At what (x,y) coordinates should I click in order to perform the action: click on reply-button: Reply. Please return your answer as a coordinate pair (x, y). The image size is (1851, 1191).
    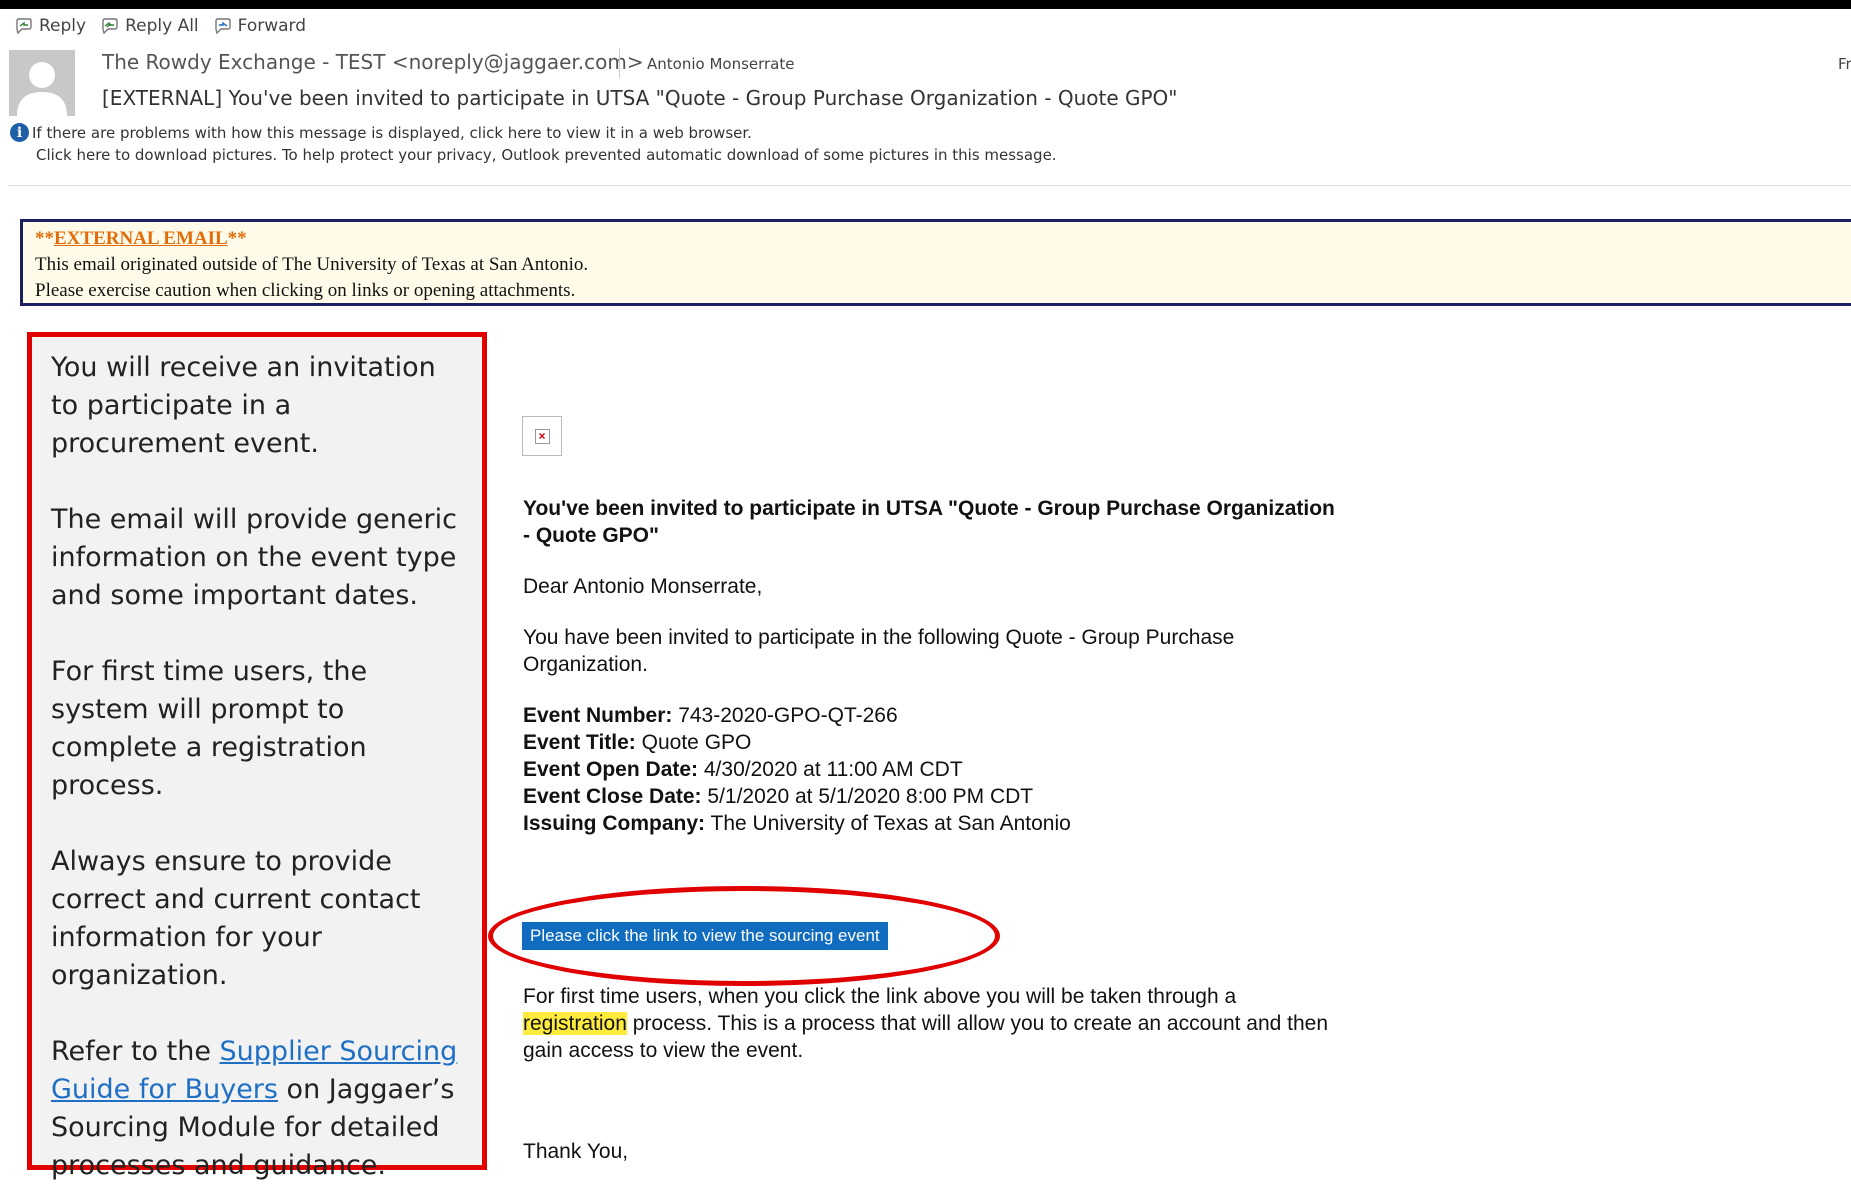
    Looking at the image, I should click on (50, 26).